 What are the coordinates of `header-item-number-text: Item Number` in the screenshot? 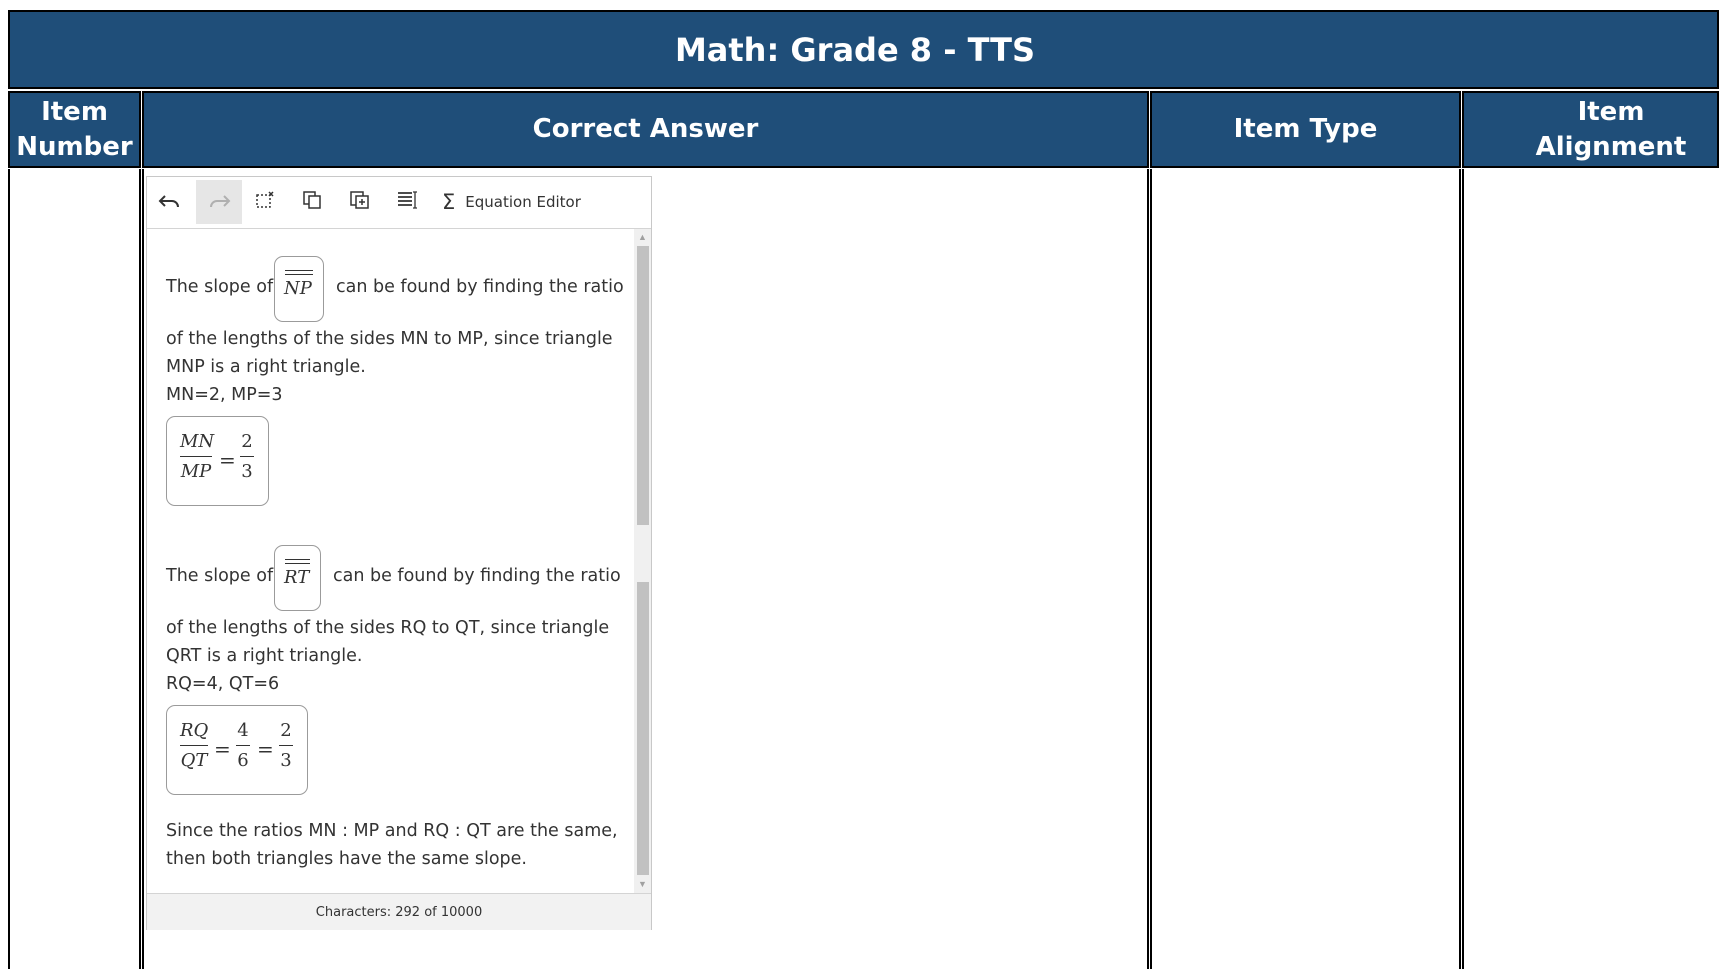 It's located at (74, 129).